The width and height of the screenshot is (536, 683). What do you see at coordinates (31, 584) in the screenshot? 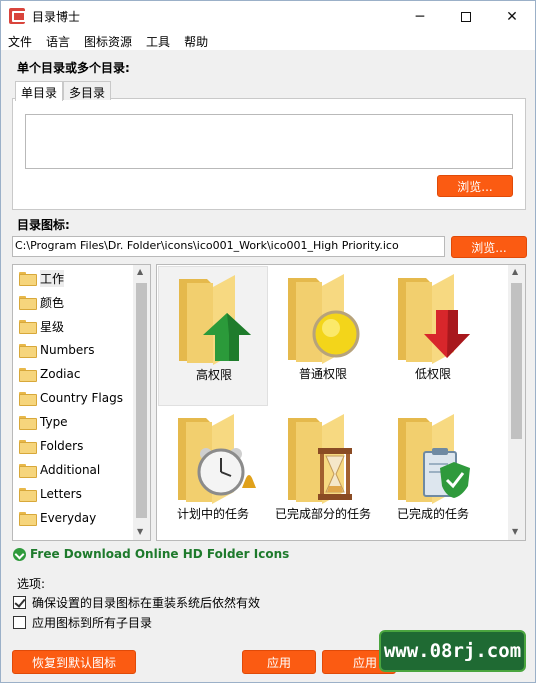
I see `options-label: 选项:` at bounding box center [31, 584].